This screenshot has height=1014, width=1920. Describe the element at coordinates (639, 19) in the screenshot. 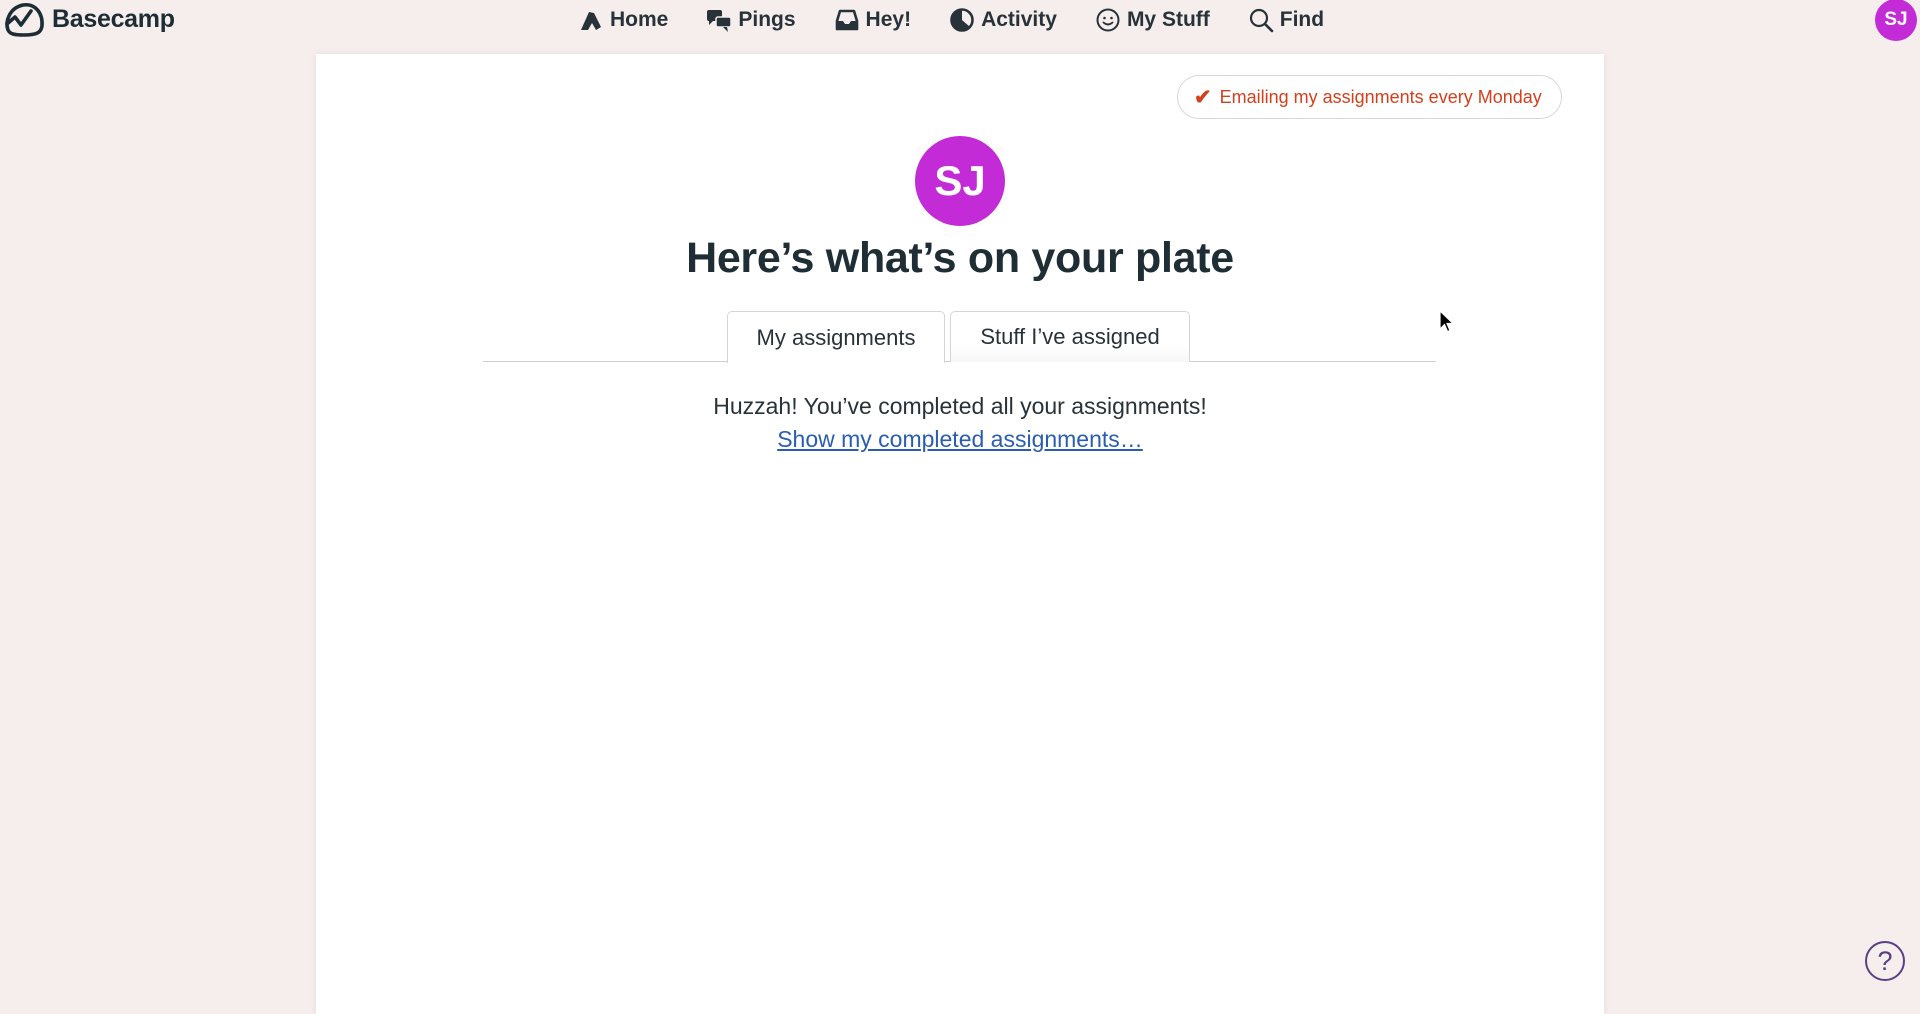

I see `nav-home-label: Home` at that location.